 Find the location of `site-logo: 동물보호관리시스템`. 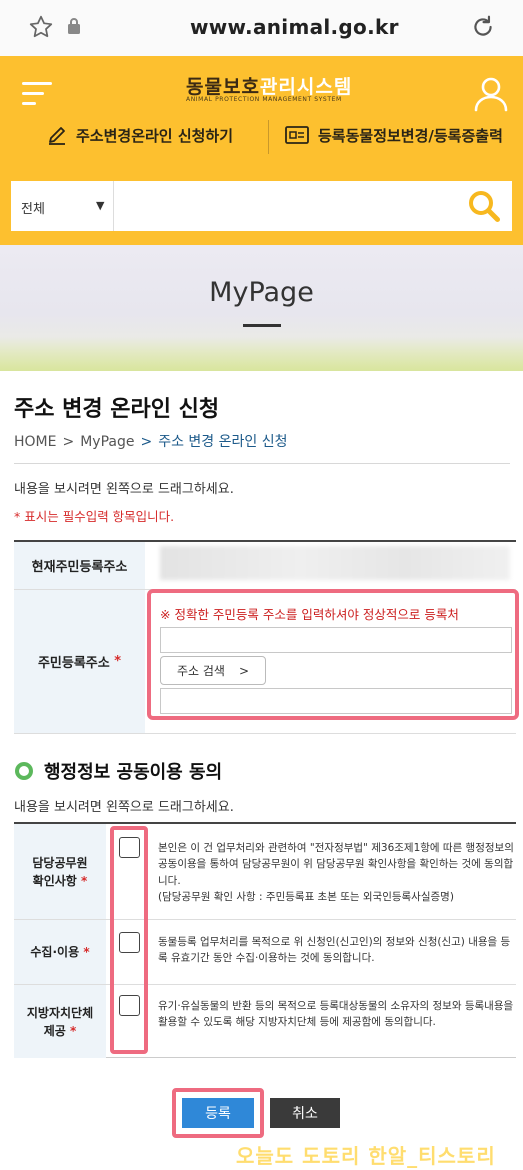

site-logo: 동물보호관리시스템 is located at coordinates (269, 85).